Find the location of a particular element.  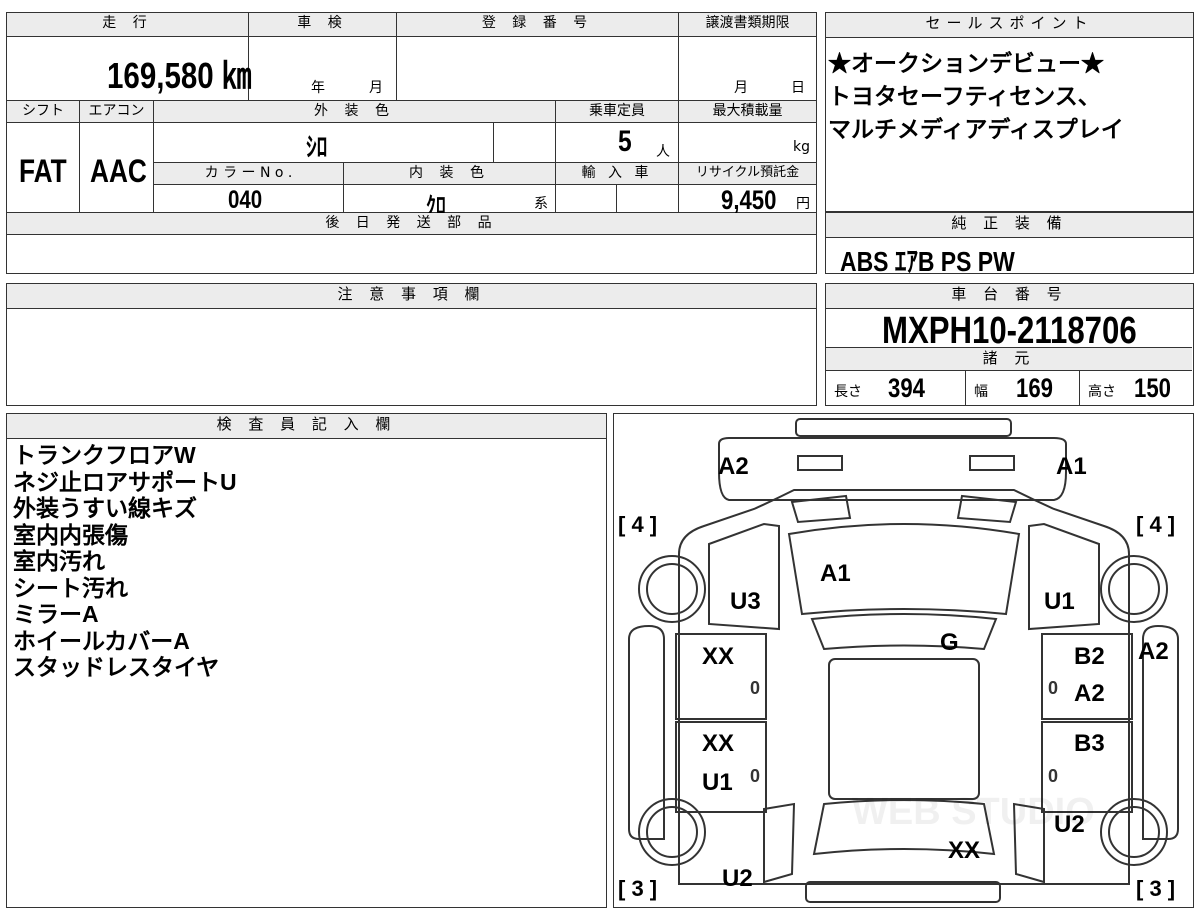

left-side-outer is located at coordinates (646, 732).